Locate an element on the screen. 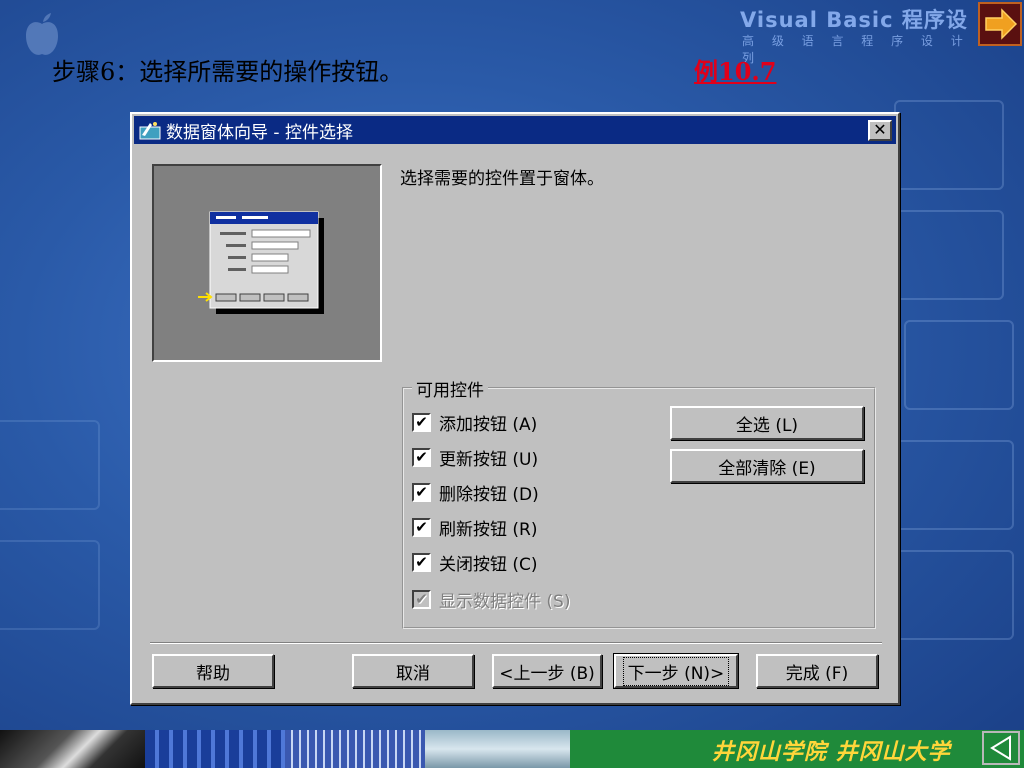  next-button-label: 下一步 (N)> is located at coordinates (676, 671).